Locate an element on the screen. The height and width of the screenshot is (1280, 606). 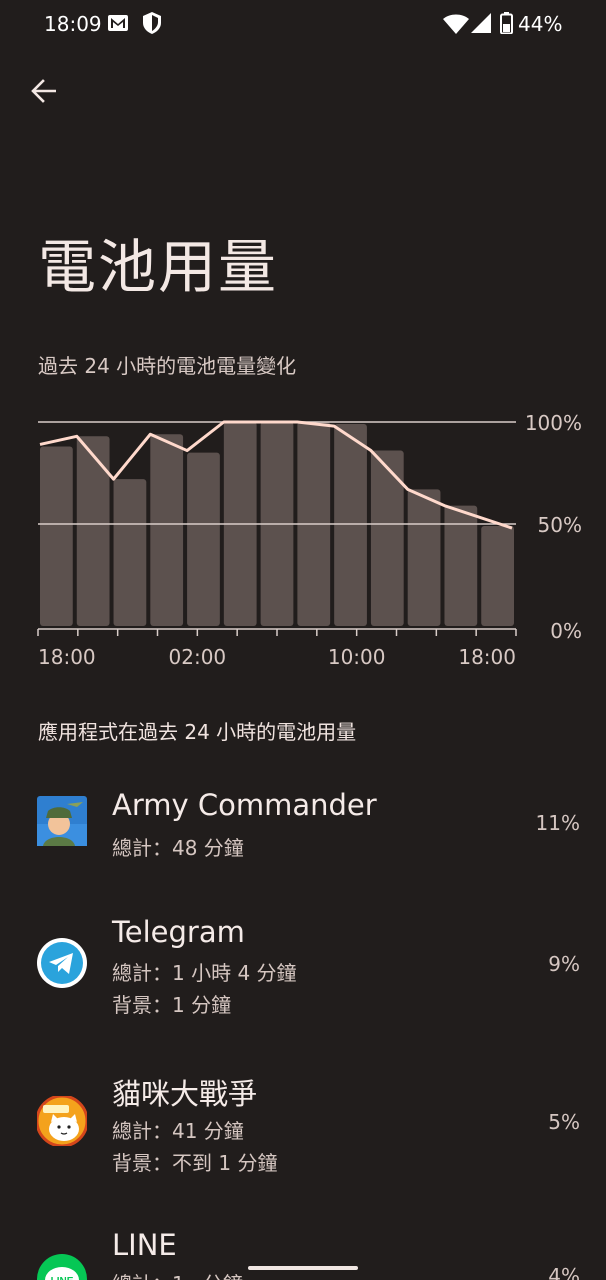
y-tick-label: 100% is located at coordinates (553, 423).